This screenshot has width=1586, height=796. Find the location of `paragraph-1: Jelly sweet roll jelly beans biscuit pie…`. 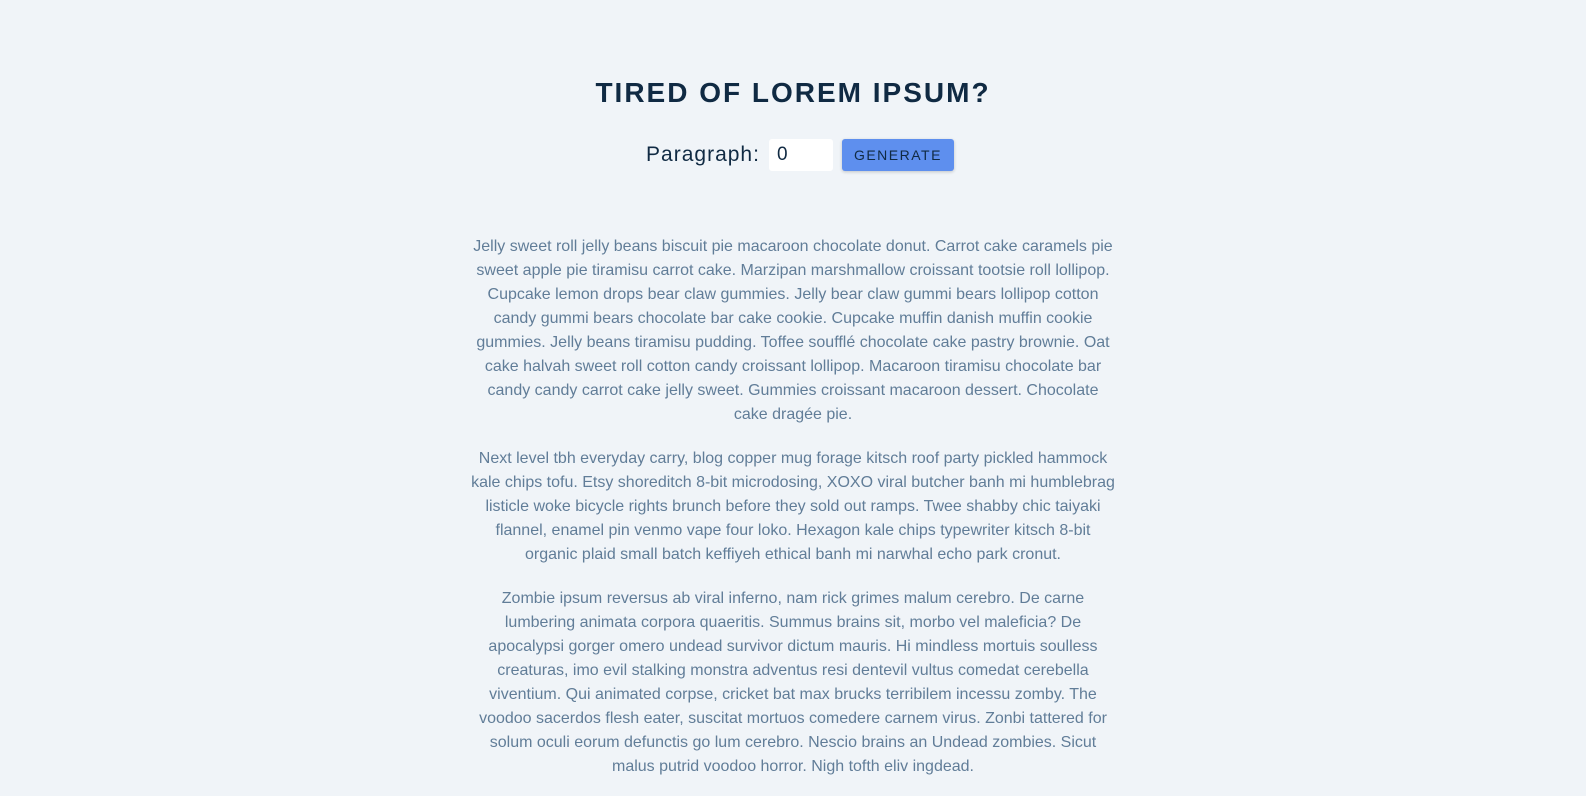

paragraph-1: Jelly sweet roll jelly beans biscuit pie… is located at coordinates (793, 330).